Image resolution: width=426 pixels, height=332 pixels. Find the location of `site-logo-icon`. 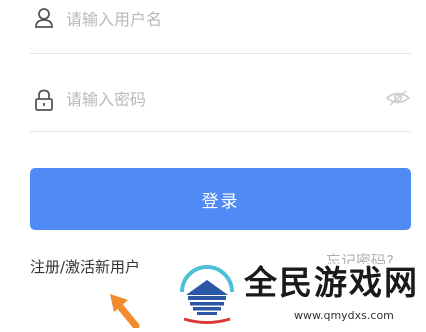

site-logo-icon is located at coordinates (207, 295).